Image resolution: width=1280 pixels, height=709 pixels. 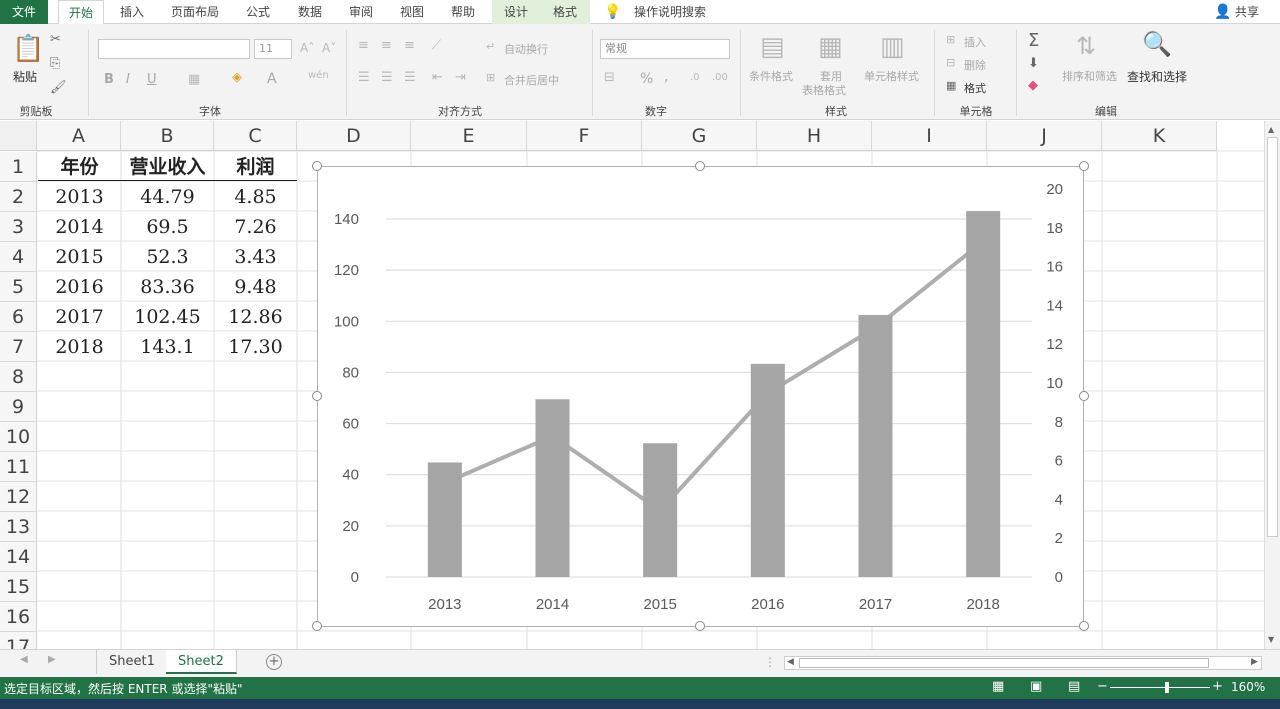 What do you see at coordinates (490, 77) in the screenshot?
I see `merge-icon: ⊞` at bounding box center [490, 77].